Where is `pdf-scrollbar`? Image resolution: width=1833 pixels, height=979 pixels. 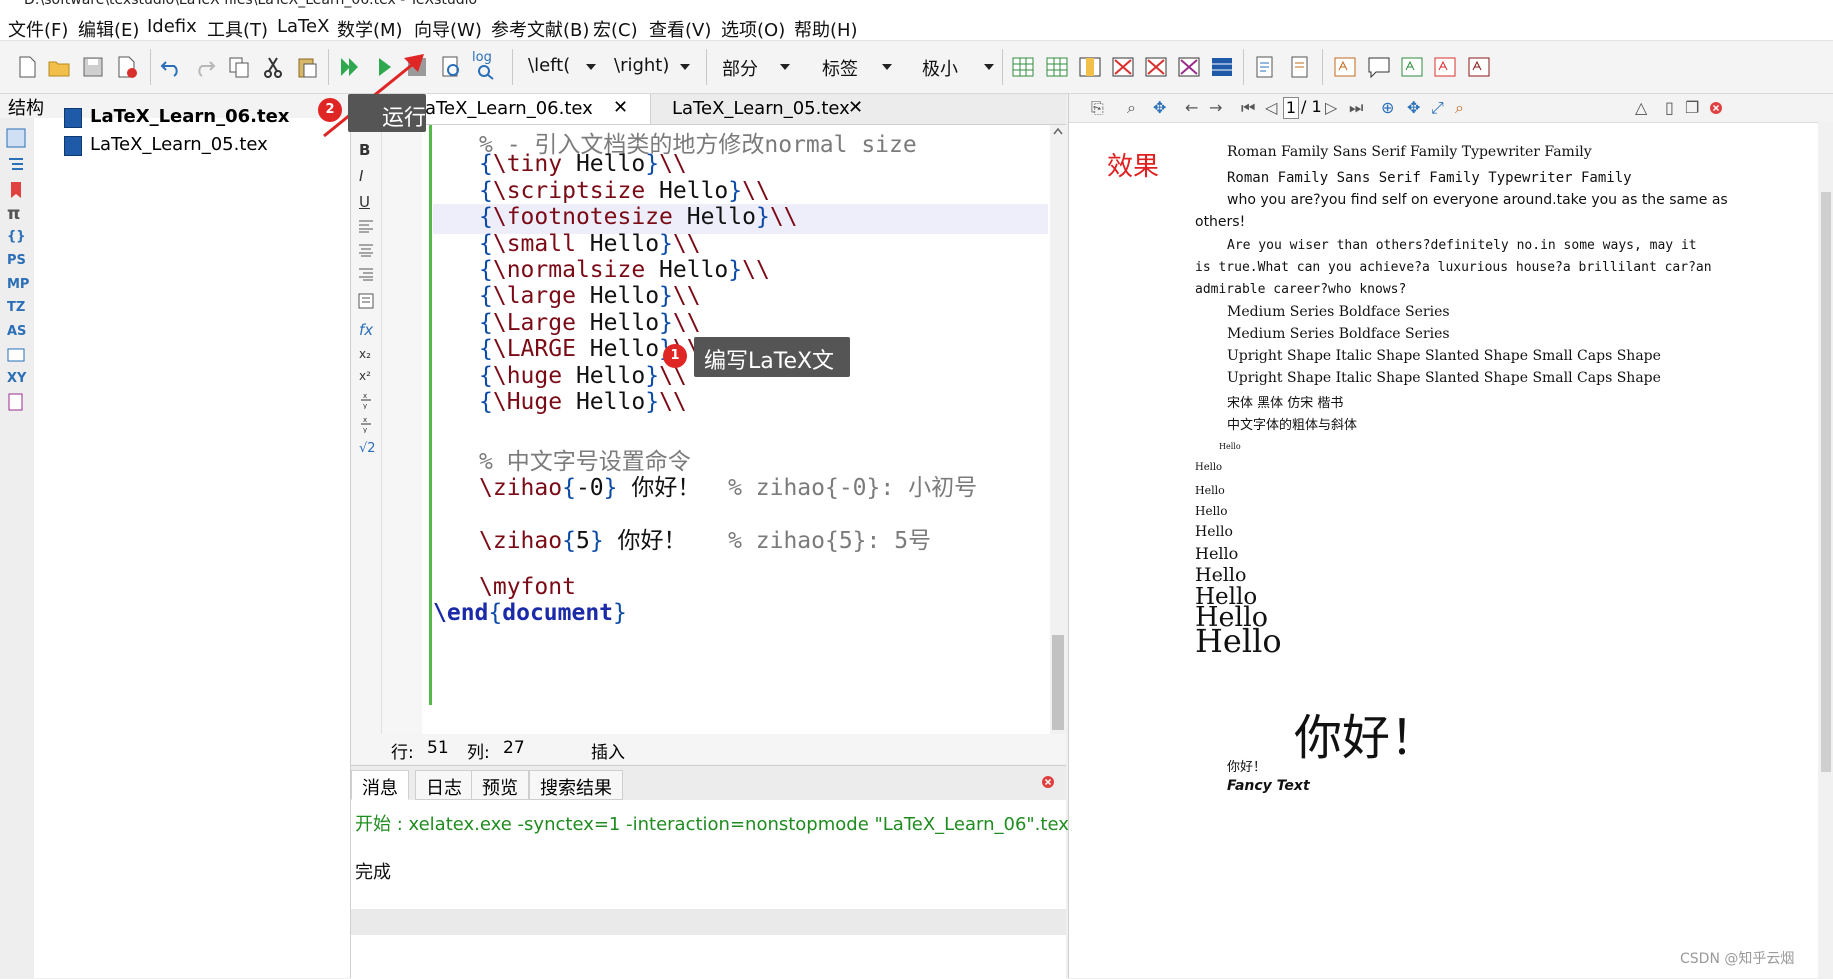 pdf-scrollbar is located at coordinates (1825, 550).